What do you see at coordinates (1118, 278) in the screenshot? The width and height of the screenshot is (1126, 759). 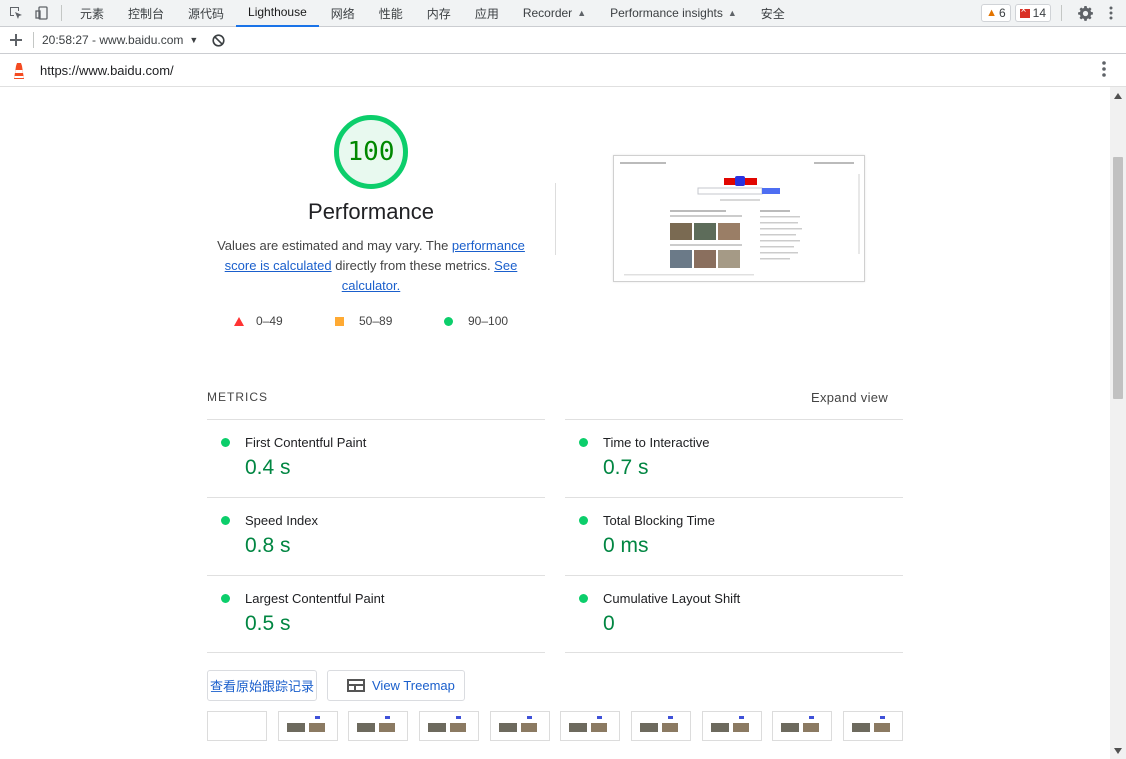 I see `scrollbar-thumb` at bounding box center [1118, 278].